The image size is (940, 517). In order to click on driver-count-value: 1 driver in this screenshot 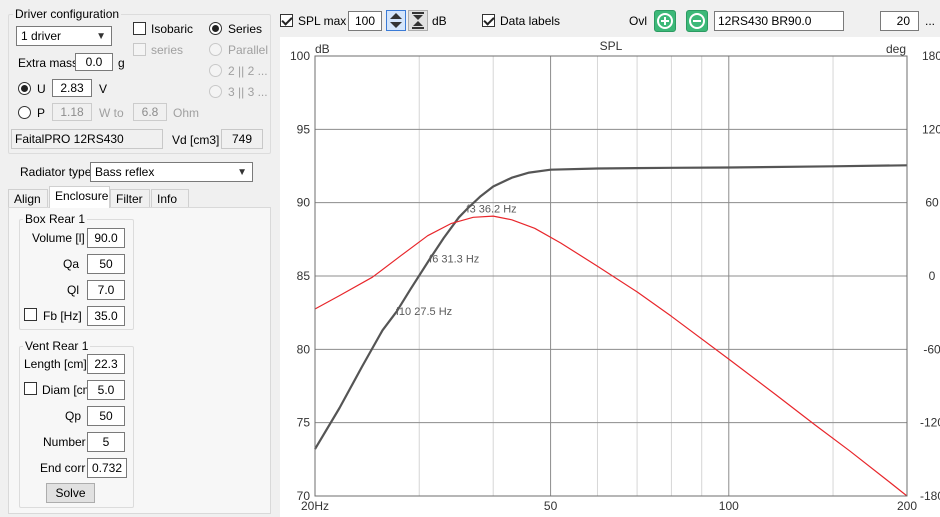, I will do `click(41, 36)`.